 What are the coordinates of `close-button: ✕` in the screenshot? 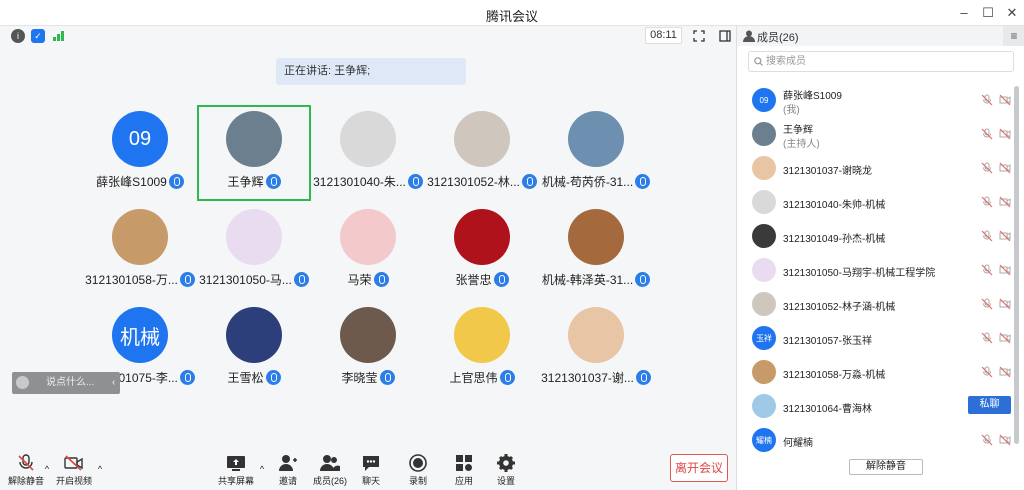 It's located at (1012, 13).